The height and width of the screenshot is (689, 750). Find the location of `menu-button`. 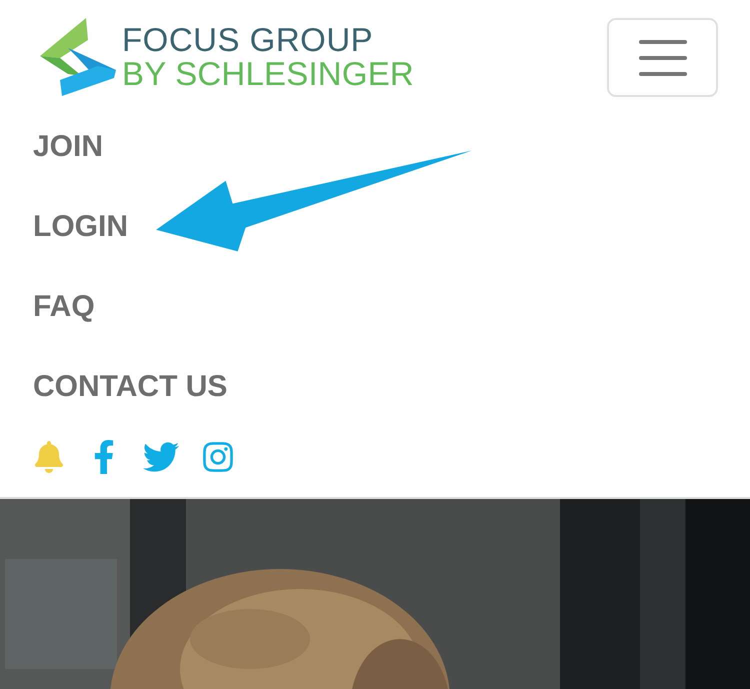

menu-button is located at coordinates (662, 57).